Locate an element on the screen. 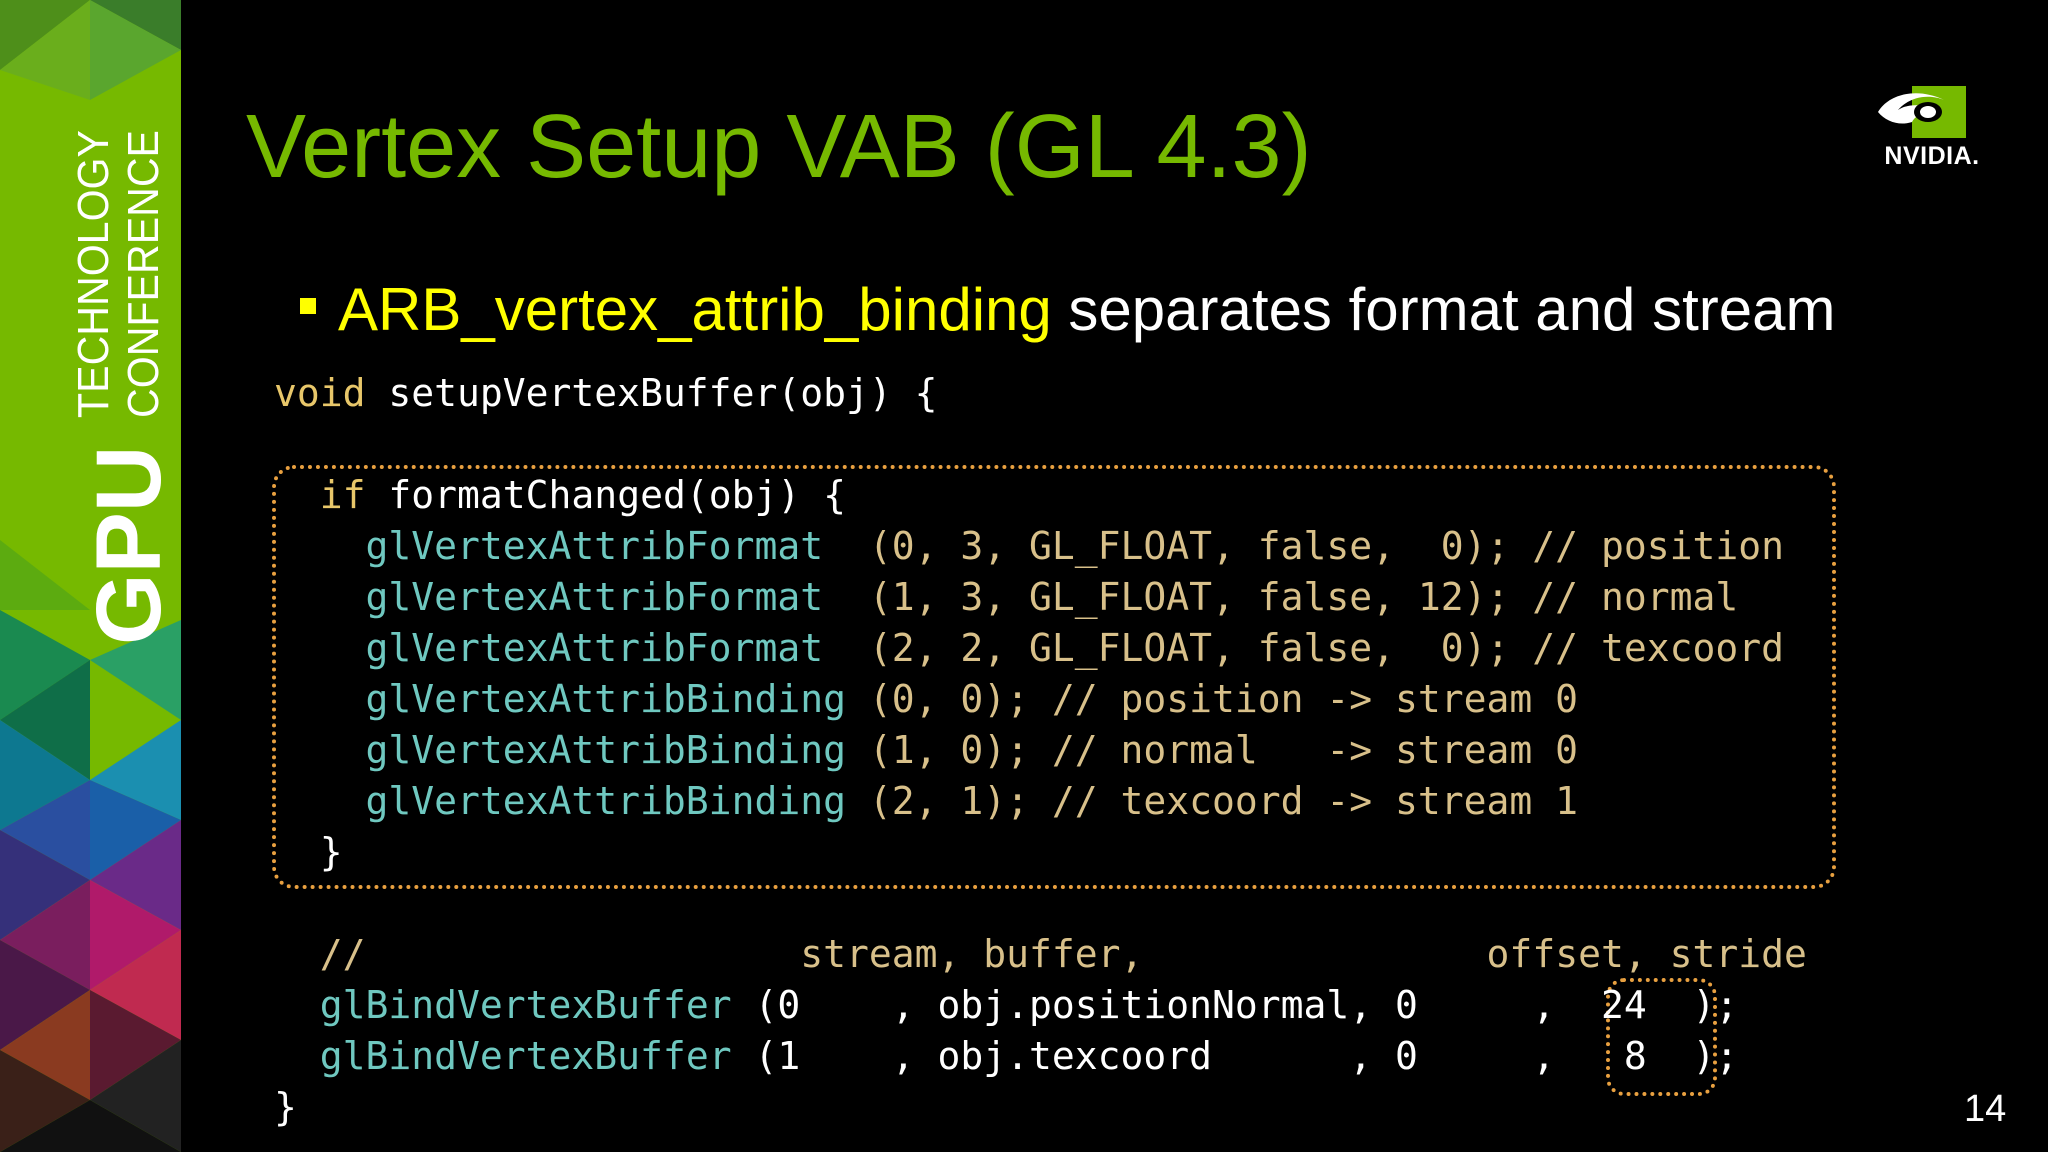 Image resolution: width=2048 pixels, height=1152 pixels. code-comment-columns: stream, buffer, offset, stride is located at coordinates (1303, 954).